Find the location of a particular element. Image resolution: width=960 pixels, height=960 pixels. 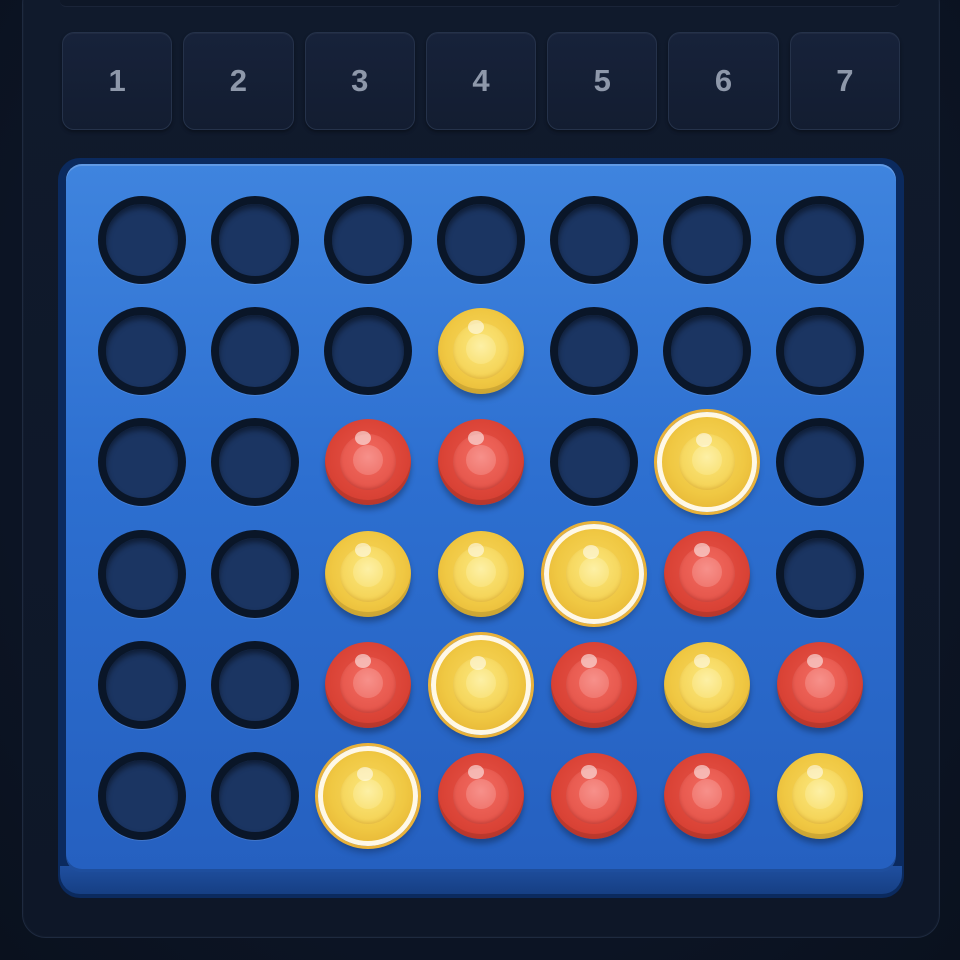

drop-column-5-button: 5 is located at coordinates (602, 81).